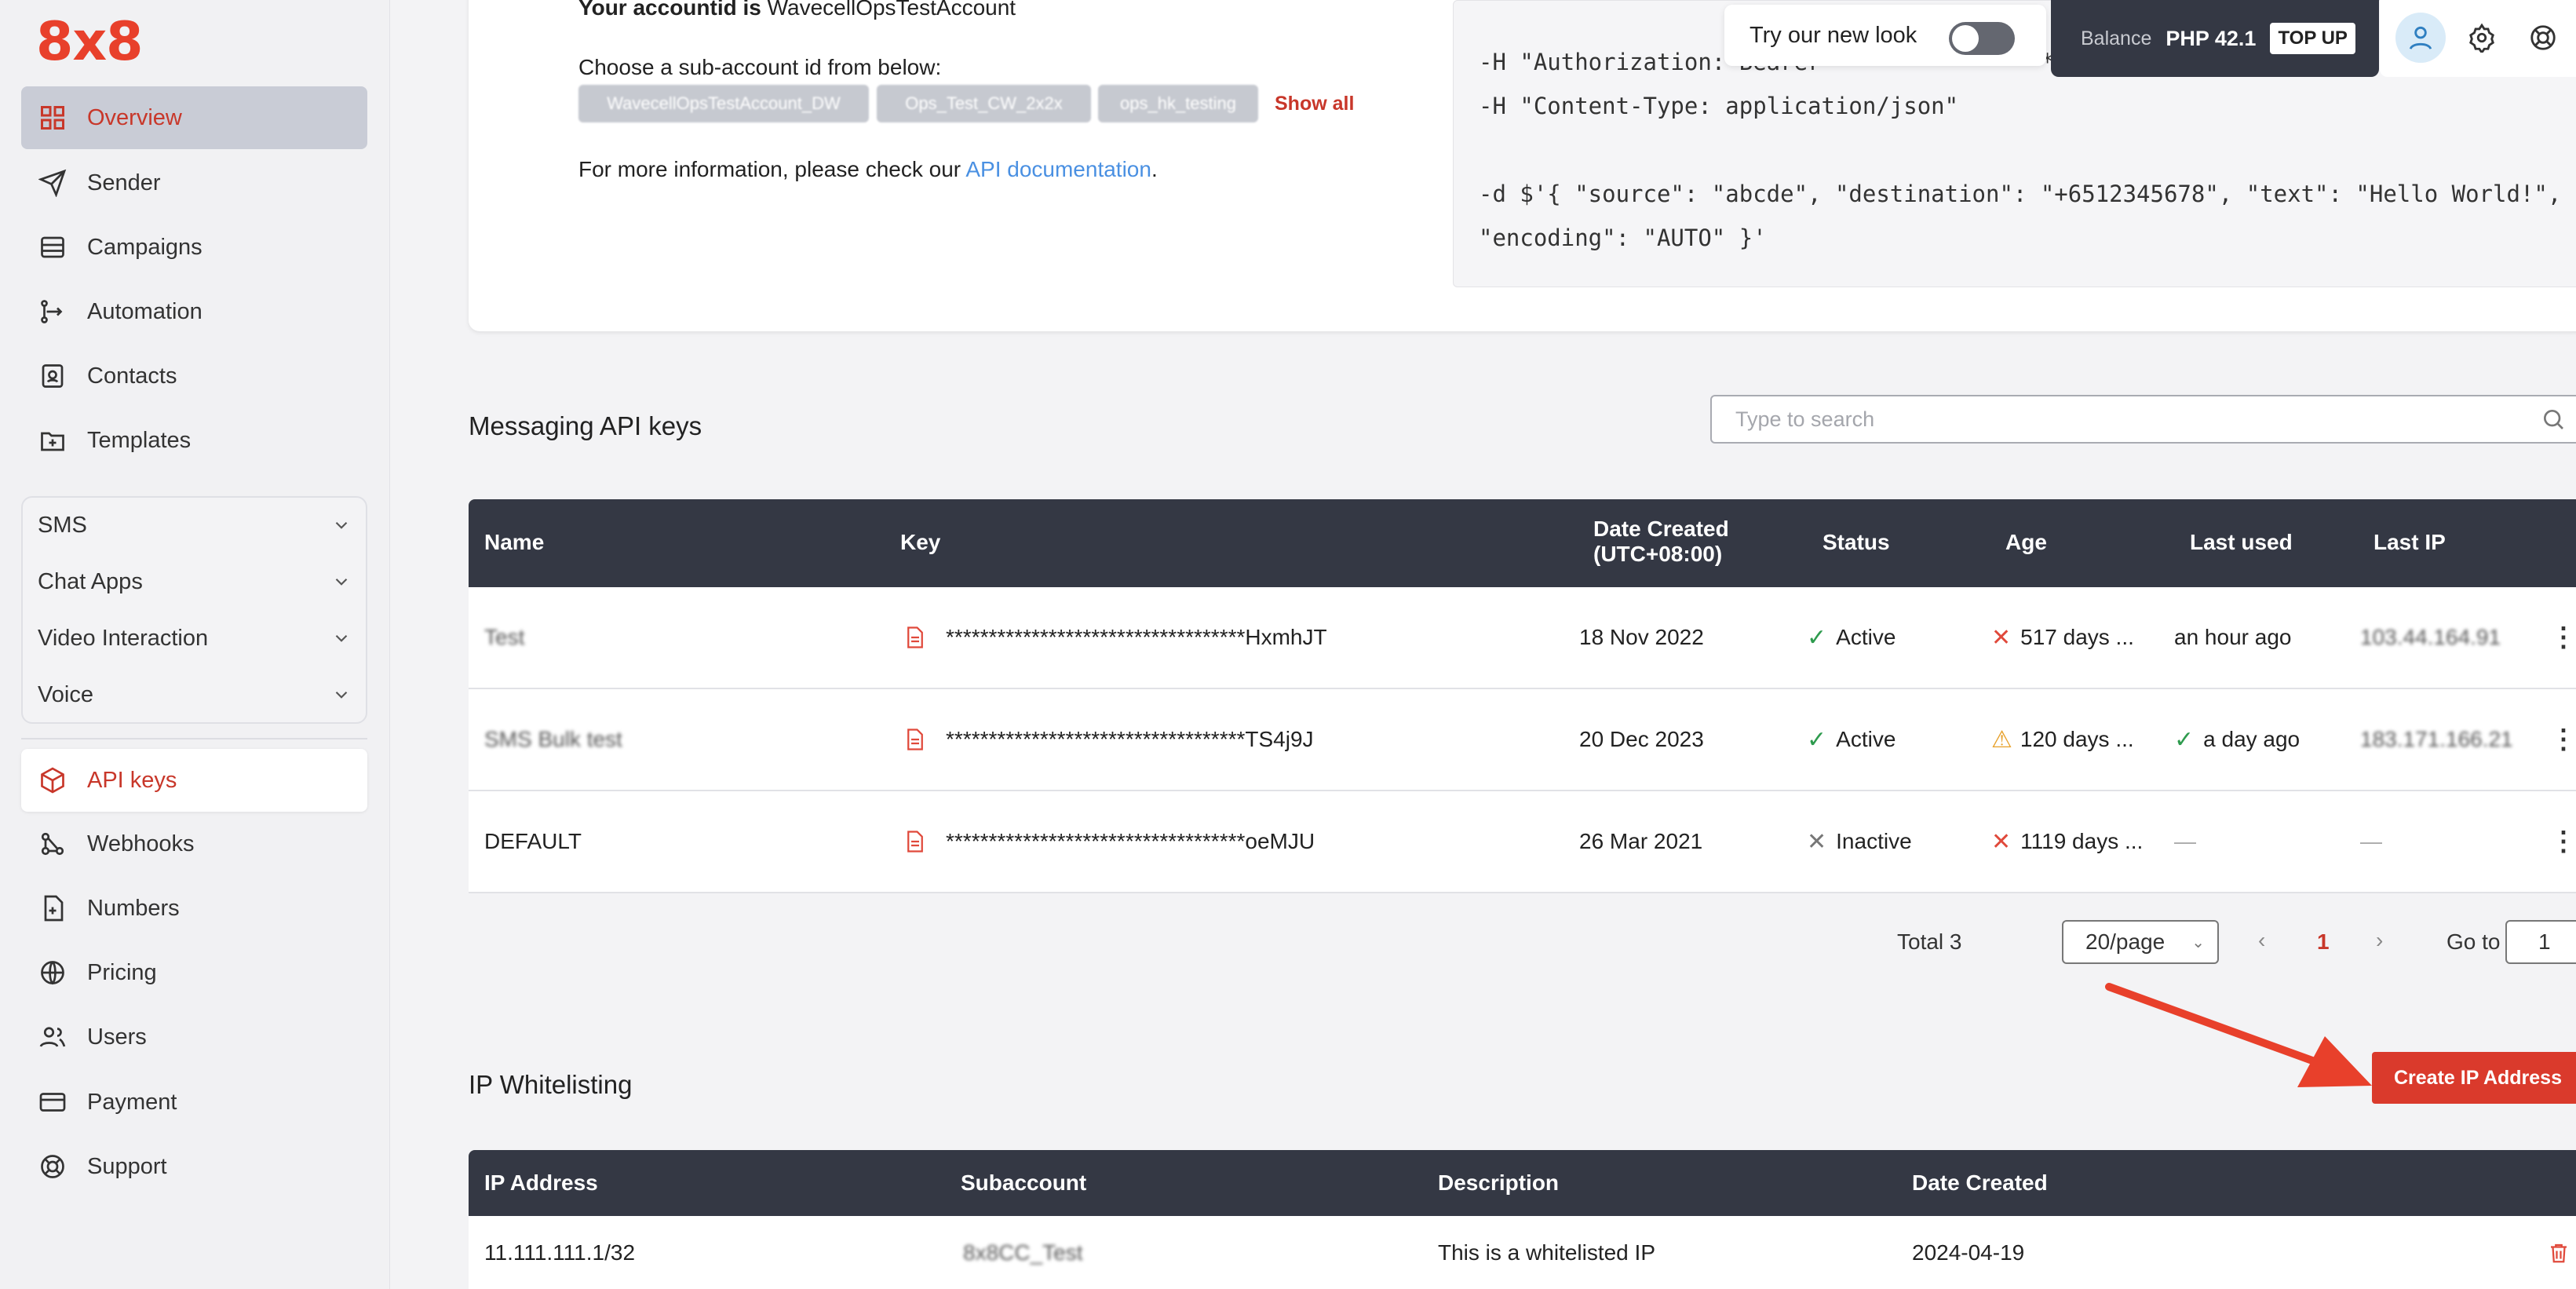  Describe the element at coordinates (123, 638) in the screenshot. I see `sidebar-group-label: Video Interaction` at that location.